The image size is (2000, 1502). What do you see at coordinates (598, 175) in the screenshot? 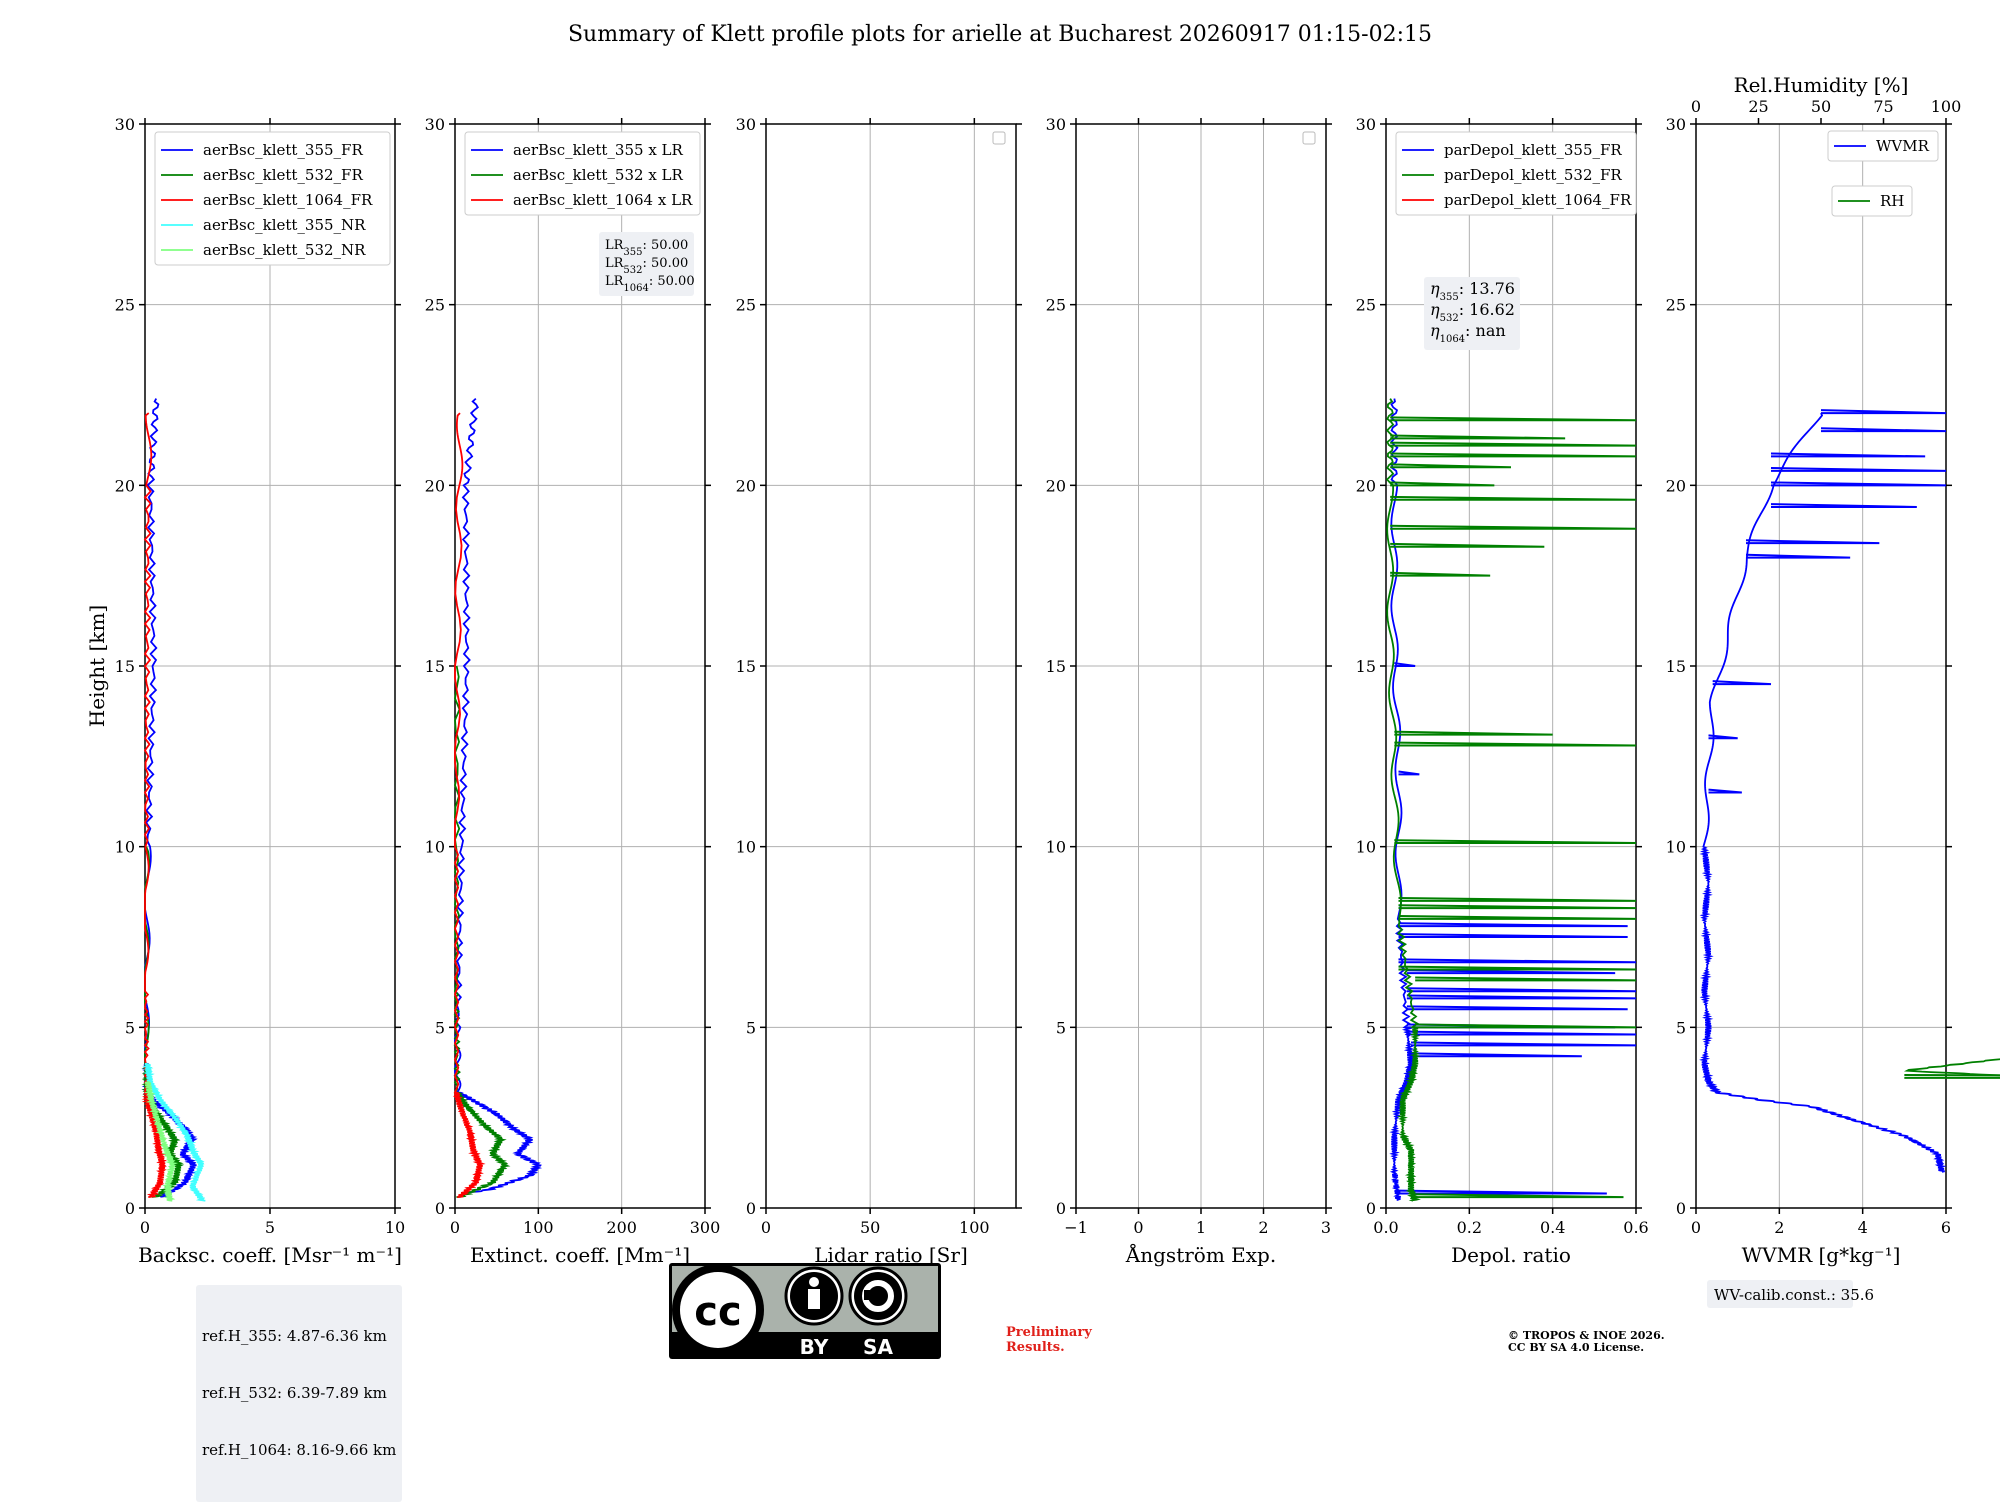
I see `legend-label: aerBsc_klett_532 x LR` at bounding box center [598, 175].